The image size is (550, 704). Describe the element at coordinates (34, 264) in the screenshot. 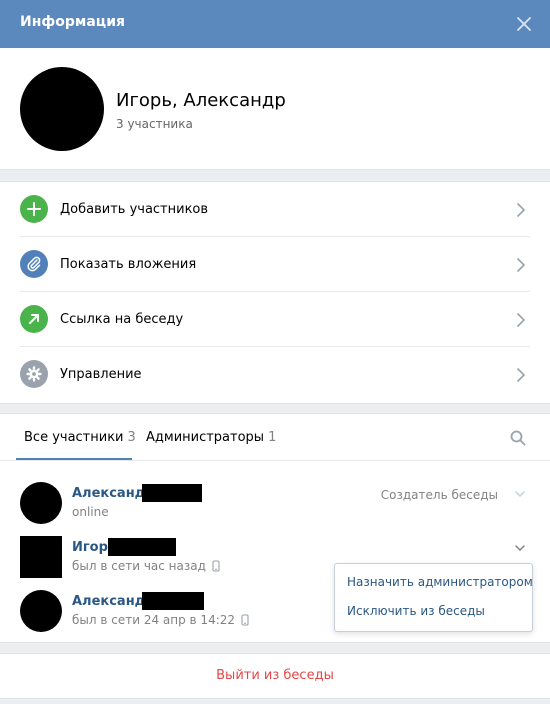

I see `paperclip-icon` at that location.